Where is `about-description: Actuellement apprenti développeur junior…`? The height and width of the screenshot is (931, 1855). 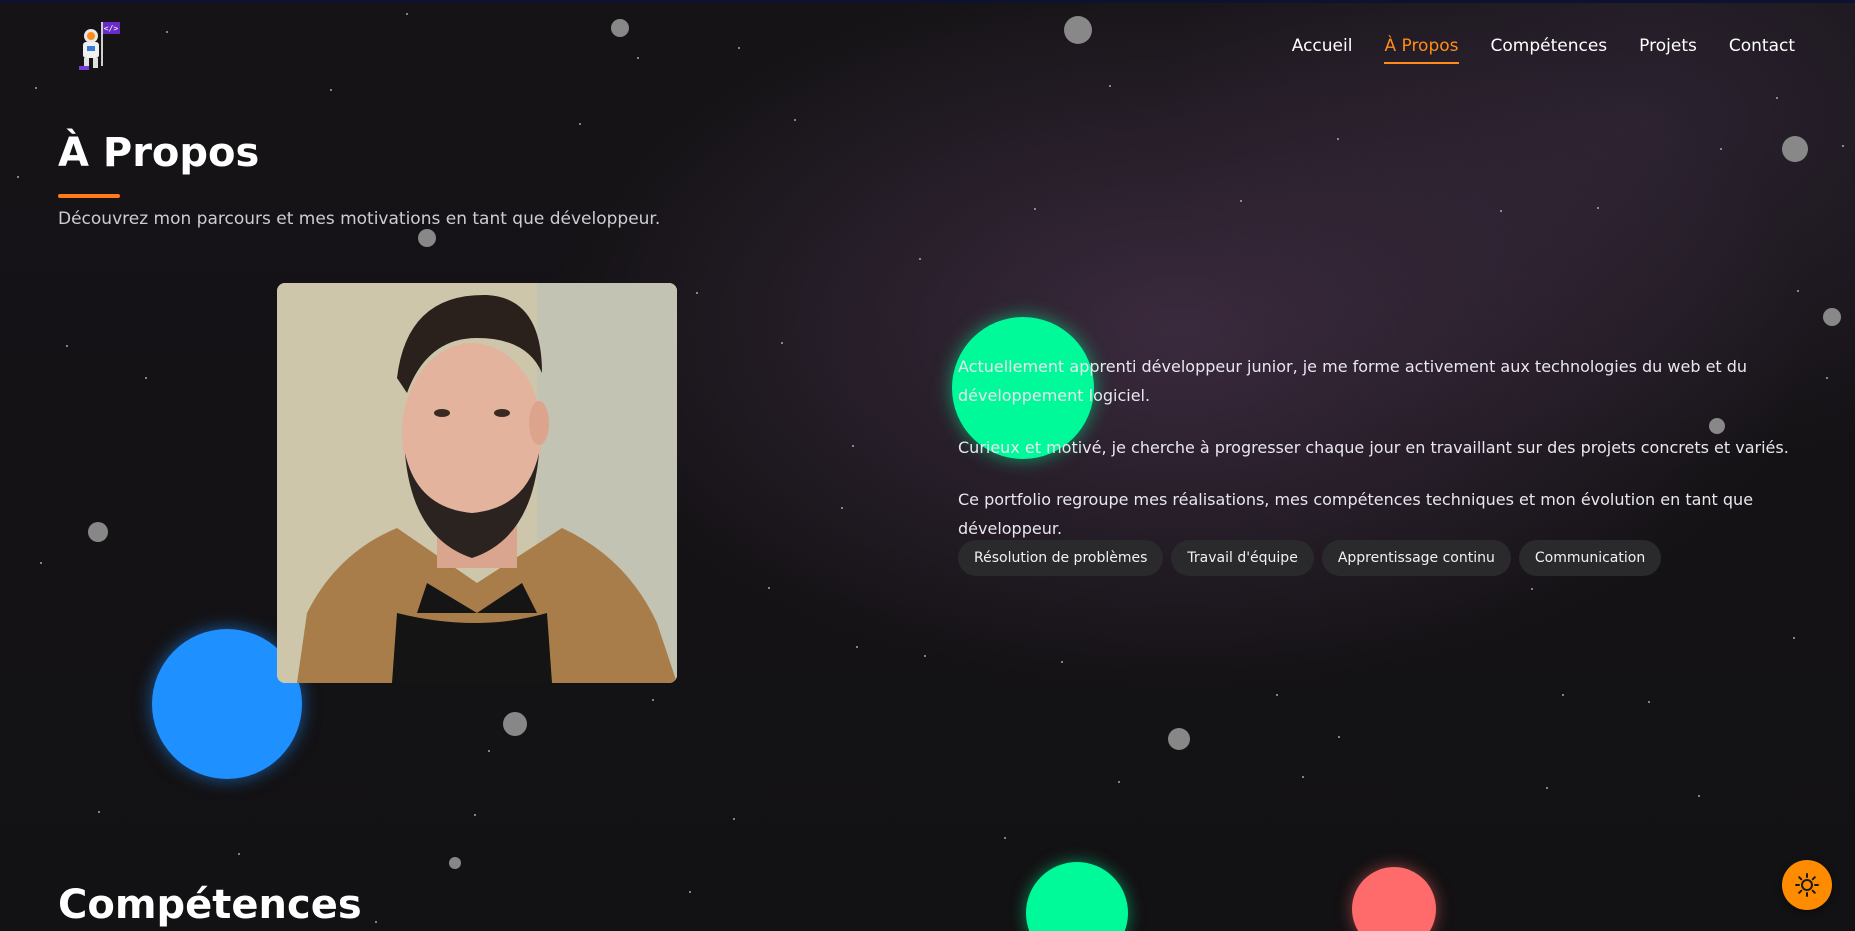
about-description: Actuellement apprenti développeur junior… is located at coordinates (1378, 459).